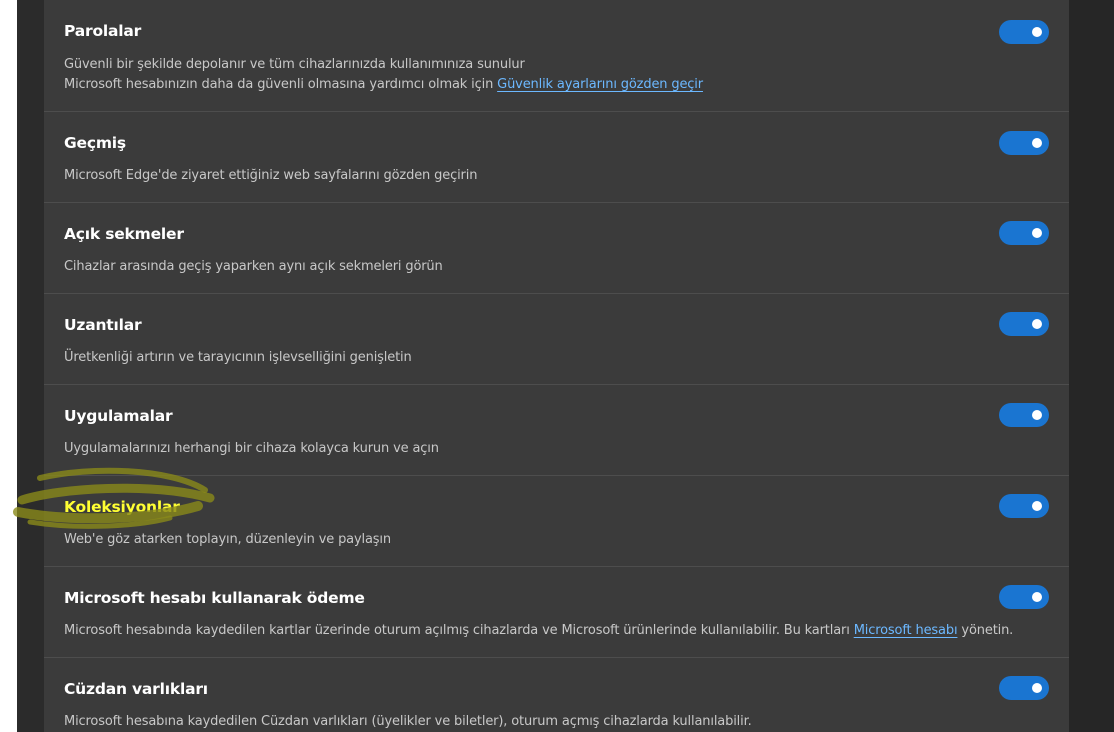  I want to click on setting-title-open-tabs: Açık sekmeler, so click(124, 234).